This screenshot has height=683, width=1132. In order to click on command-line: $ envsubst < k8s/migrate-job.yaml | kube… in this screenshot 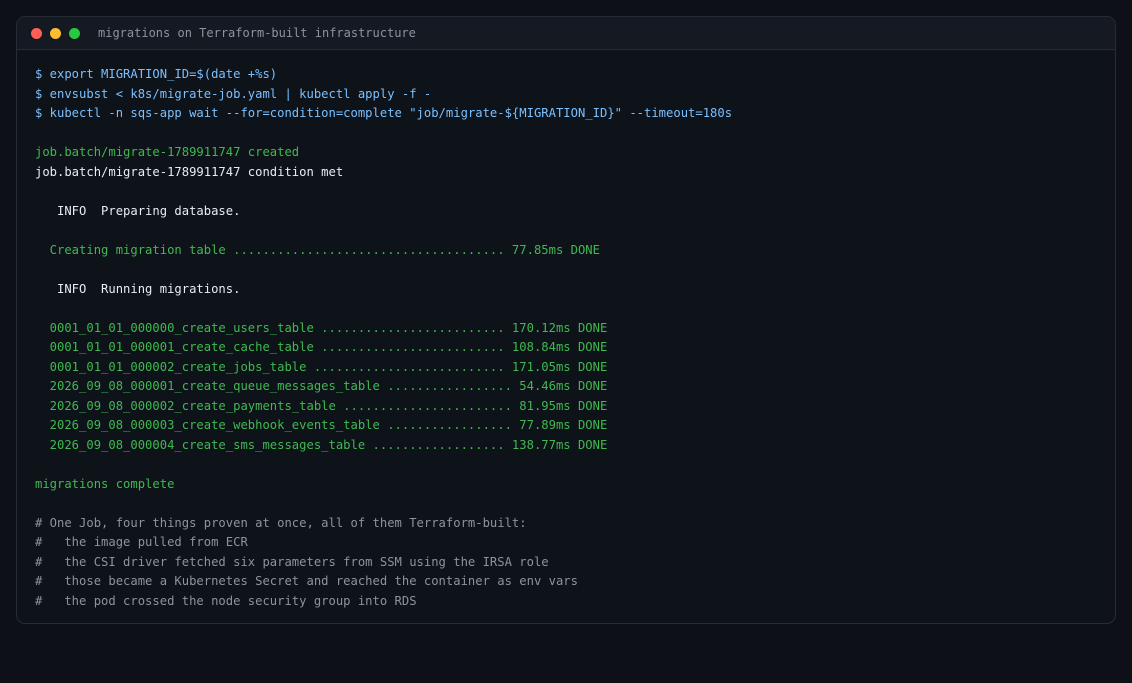, I will do `click(233, 93)`.